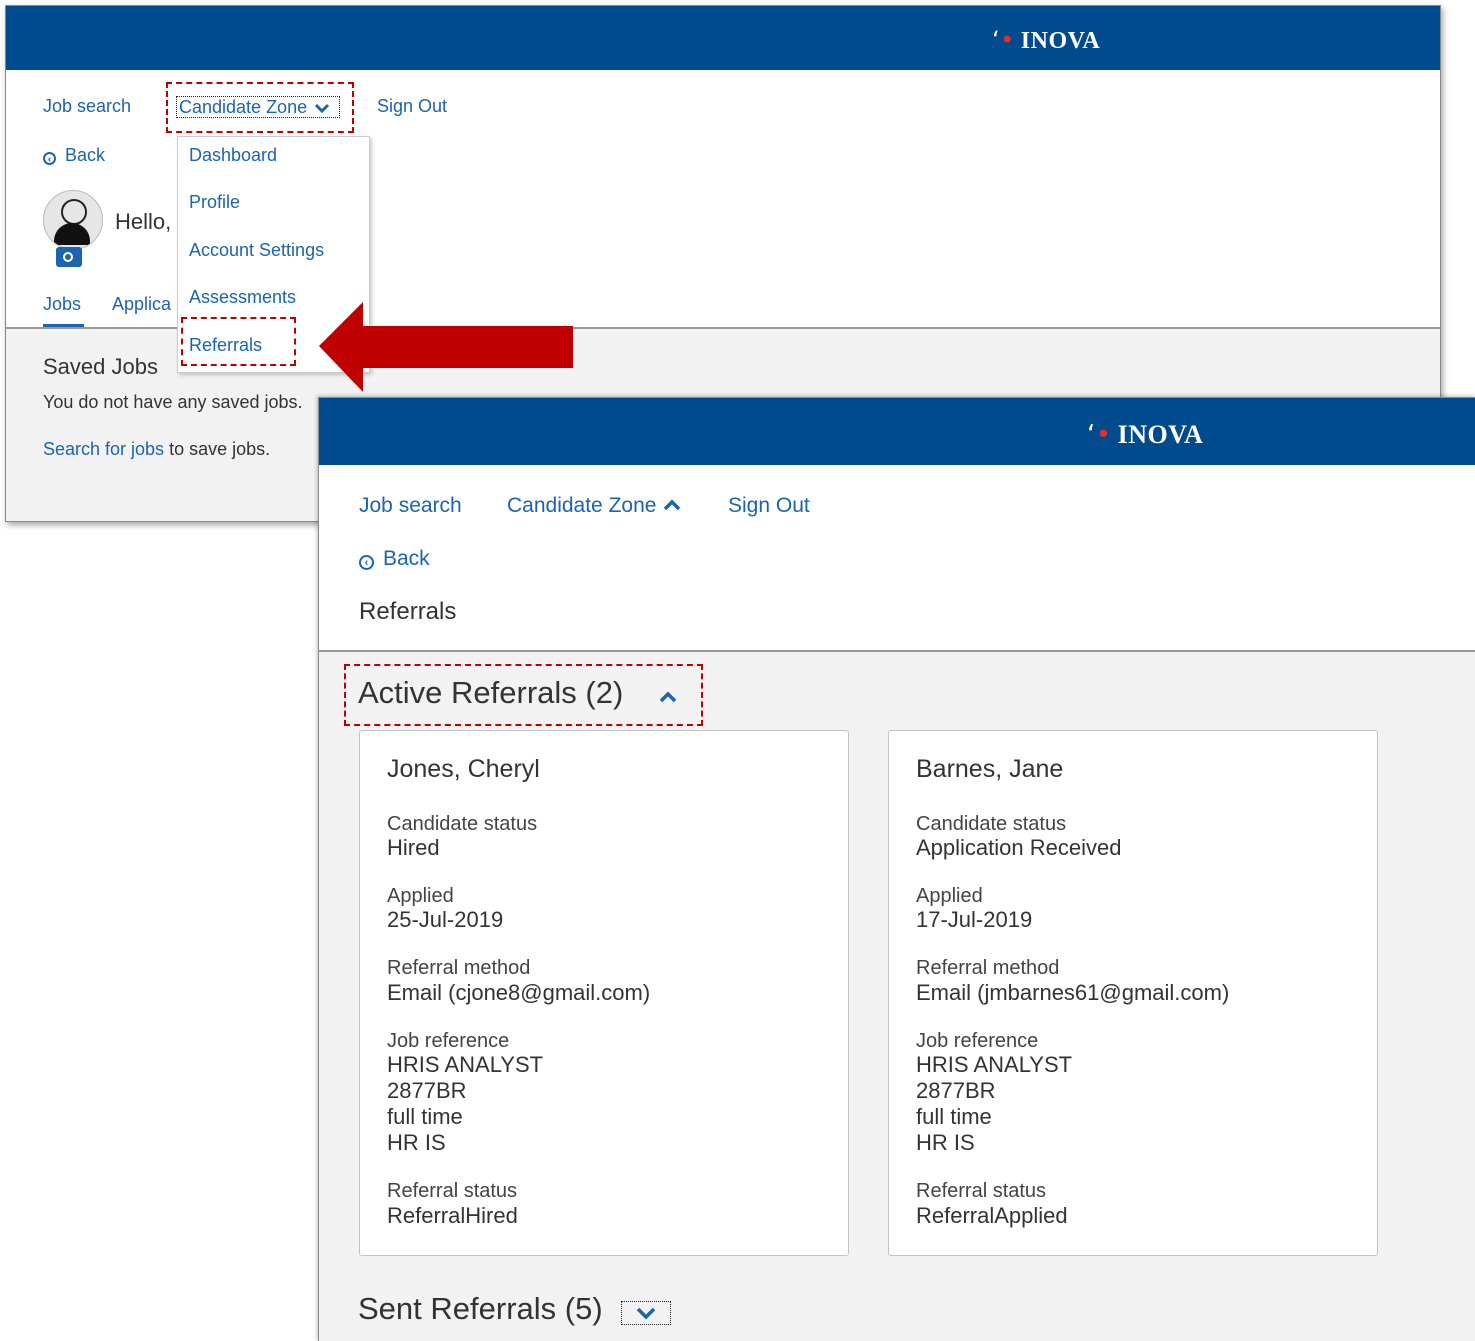 This screenshot has width=1475, height=1341. I want to click on referral-status-value: ReferralHired, so click(452, 1215).